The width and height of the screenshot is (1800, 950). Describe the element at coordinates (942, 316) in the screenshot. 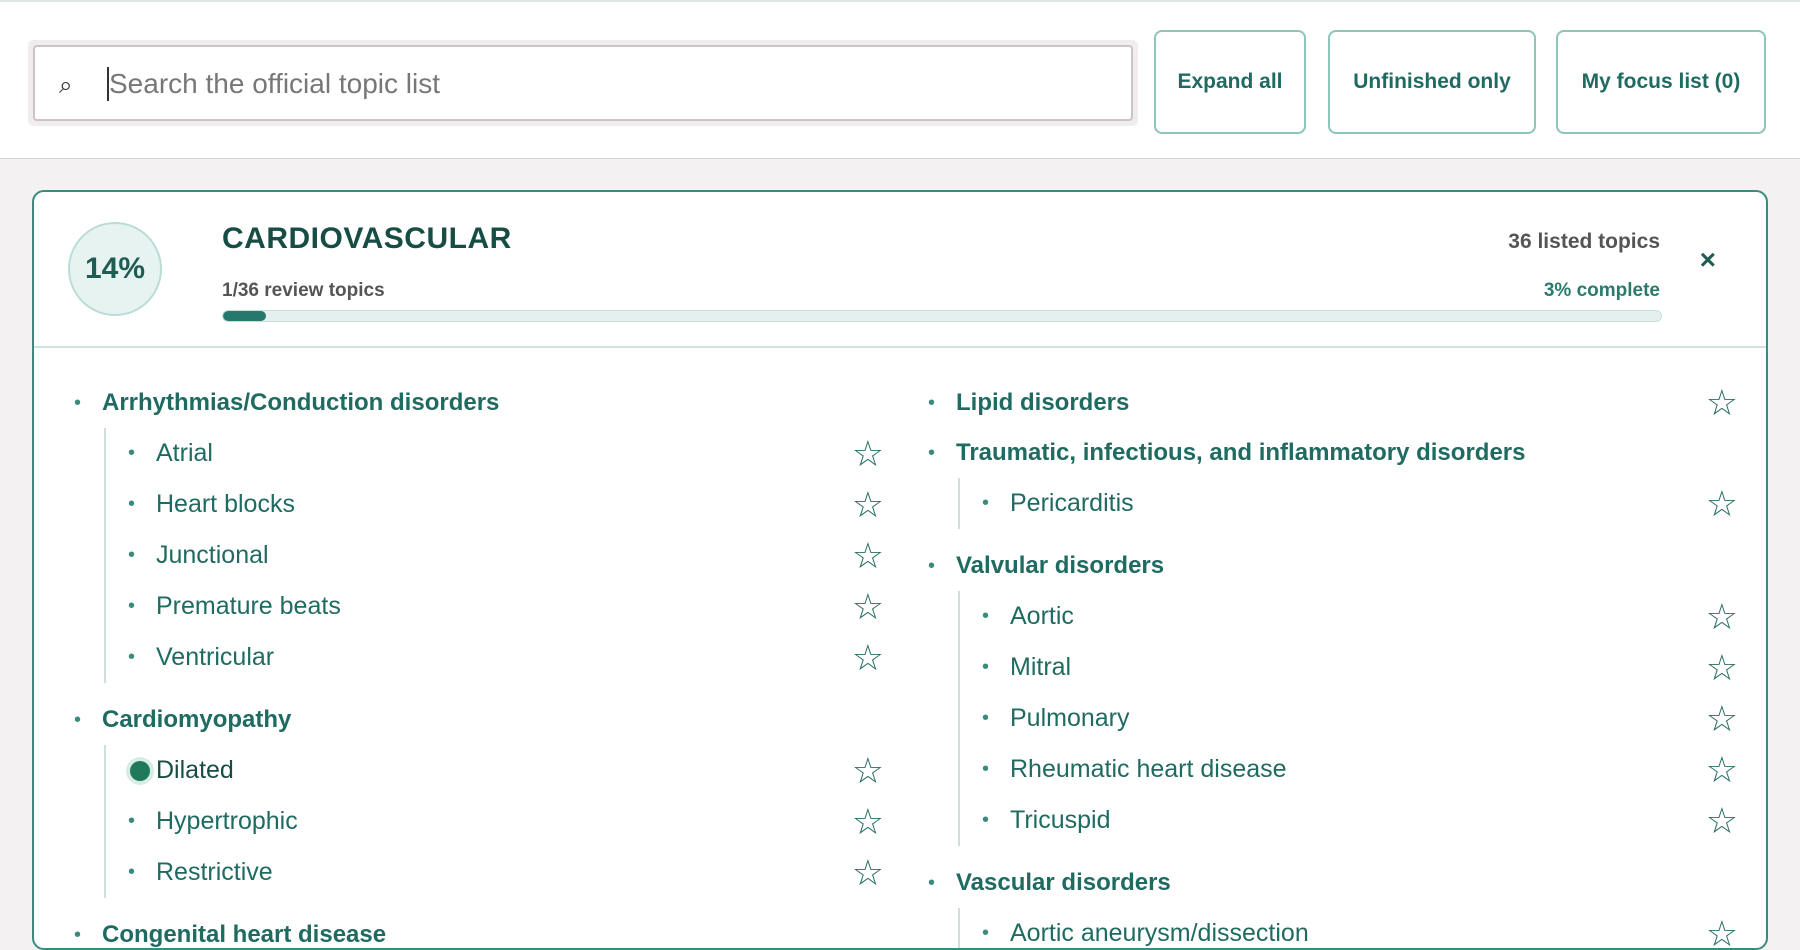

I see `progress-bar` at that location.